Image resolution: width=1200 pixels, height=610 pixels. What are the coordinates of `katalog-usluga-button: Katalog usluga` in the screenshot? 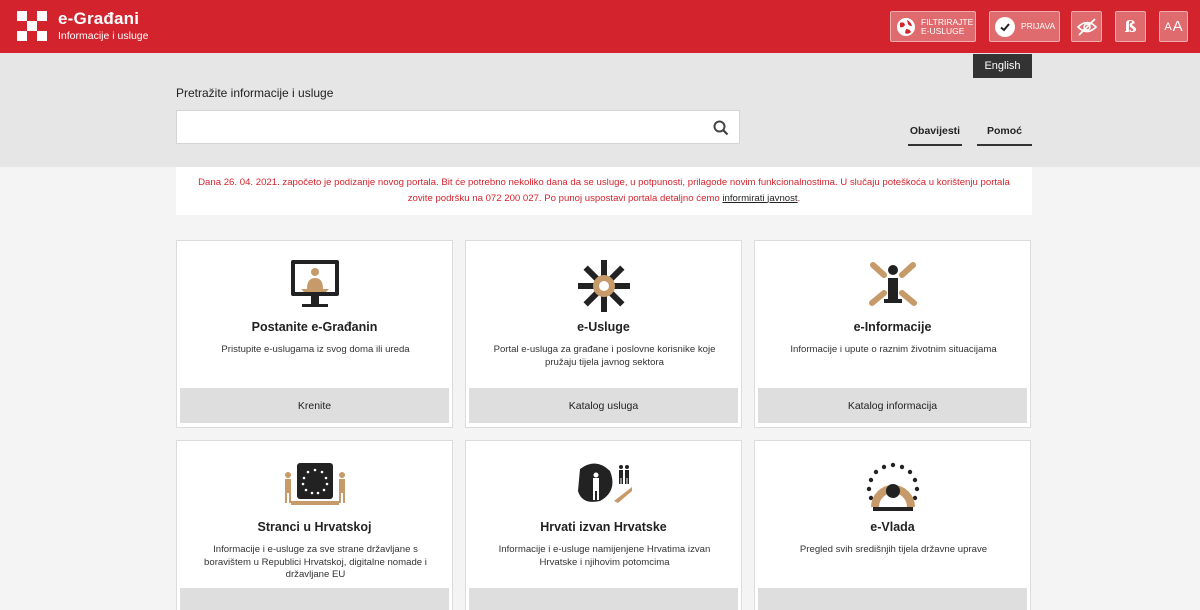 It's located at (603, 405).